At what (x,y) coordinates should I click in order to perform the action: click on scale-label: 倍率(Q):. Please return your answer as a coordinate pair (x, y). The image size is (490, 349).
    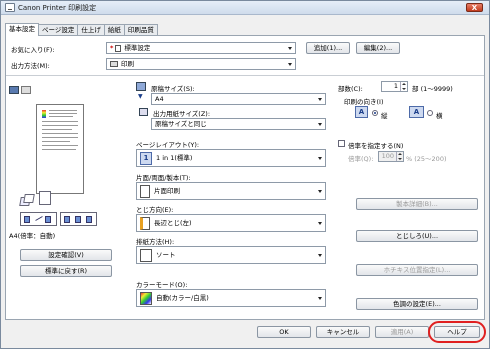
    Looking at the image, I should click on (361, 159).